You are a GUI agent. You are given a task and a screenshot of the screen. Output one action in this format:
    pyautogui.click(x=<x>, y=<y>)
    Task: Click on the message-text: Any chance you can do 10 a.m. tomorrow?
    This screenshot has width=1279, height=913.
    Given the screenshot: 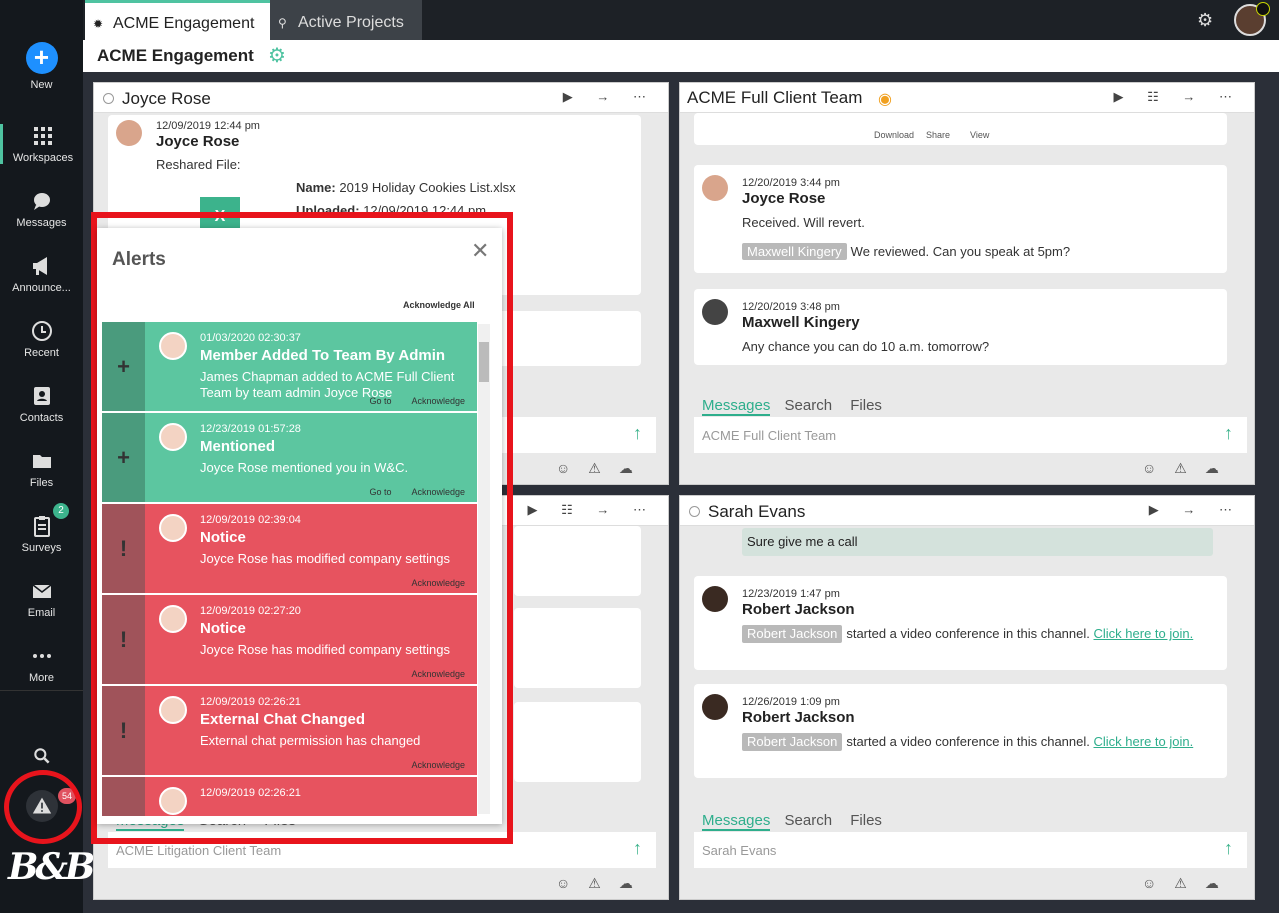 What is the action you would take?
    pyautogui.click(x=866, y=346)
    